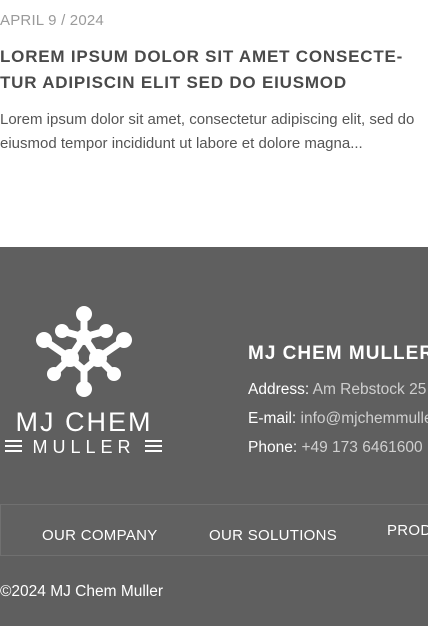  I want to click on logo-text-line1: MJ CHEM, so click(84, 422).